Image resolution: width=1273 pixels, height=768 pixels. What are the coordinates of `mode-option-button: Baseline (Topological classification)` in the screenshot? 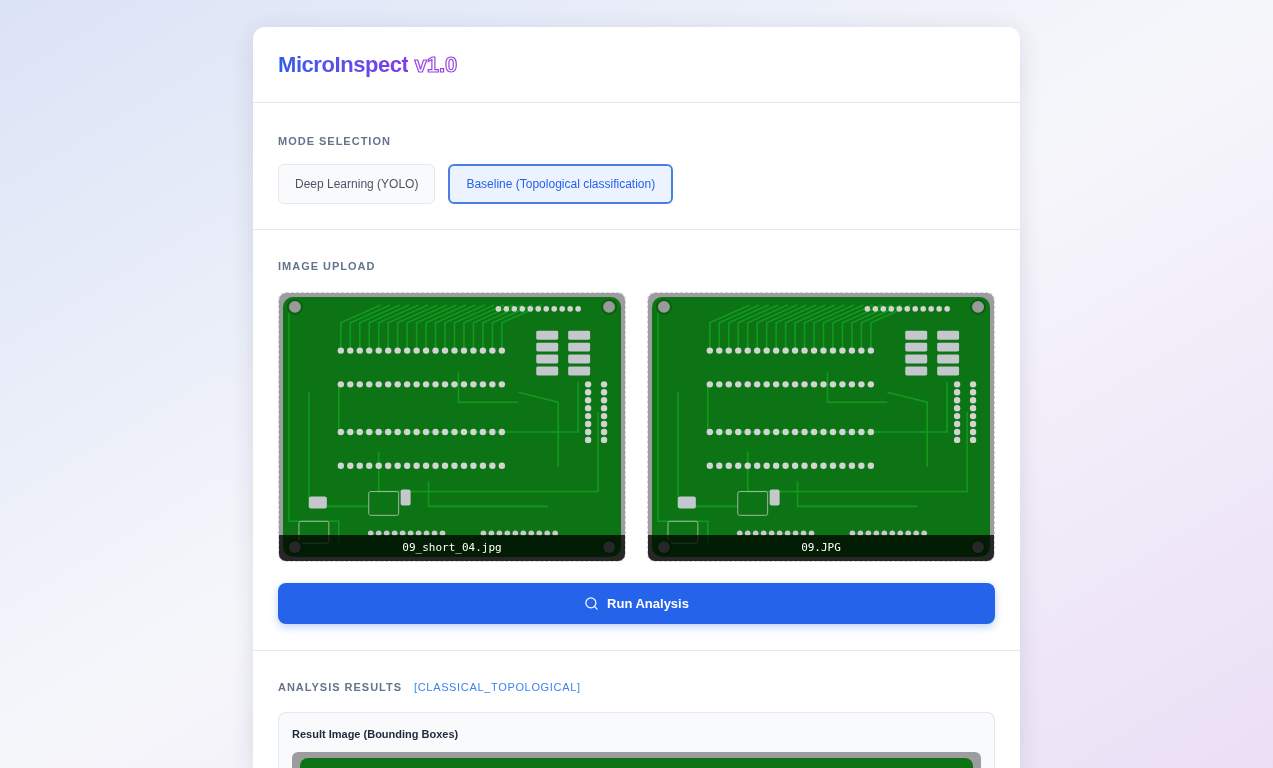 It's located at (561, 184).